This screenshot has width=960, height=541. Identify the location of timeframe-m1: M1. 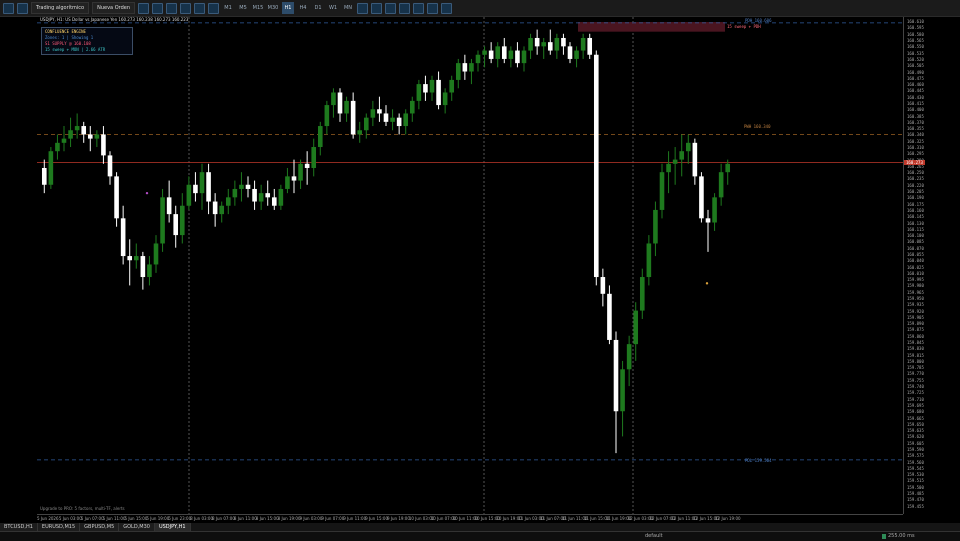
(228, 8).